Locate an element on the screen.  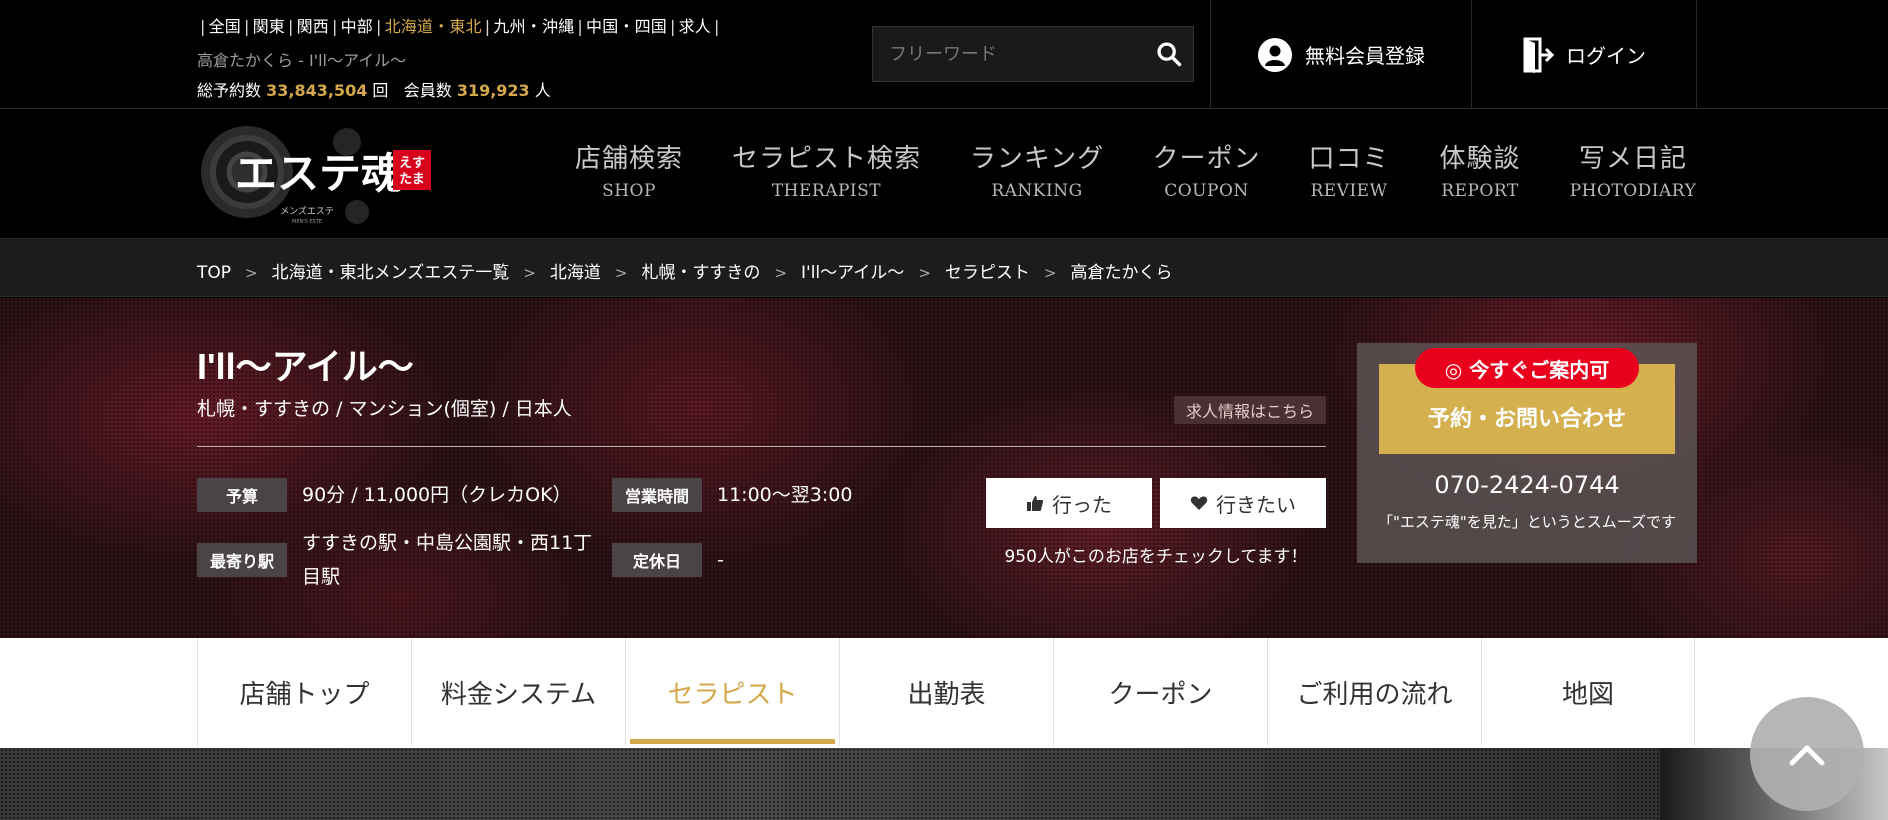
check-count: 950人がこのお店をチェックしてます！ is located at coordinates (1156, 557).